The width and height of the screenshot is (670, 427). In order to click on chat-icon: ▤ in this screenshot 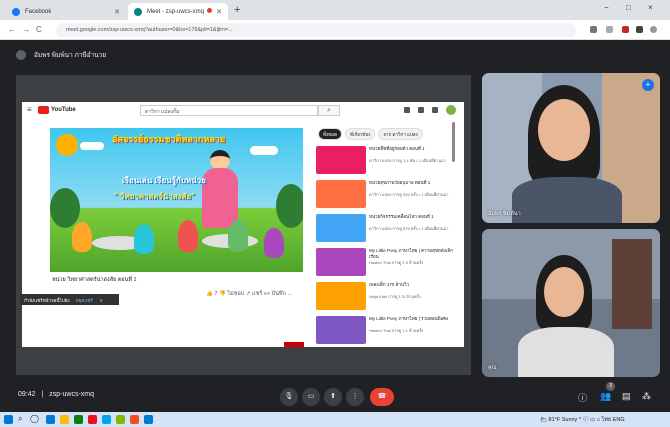, I will do `click(626, 396)`.